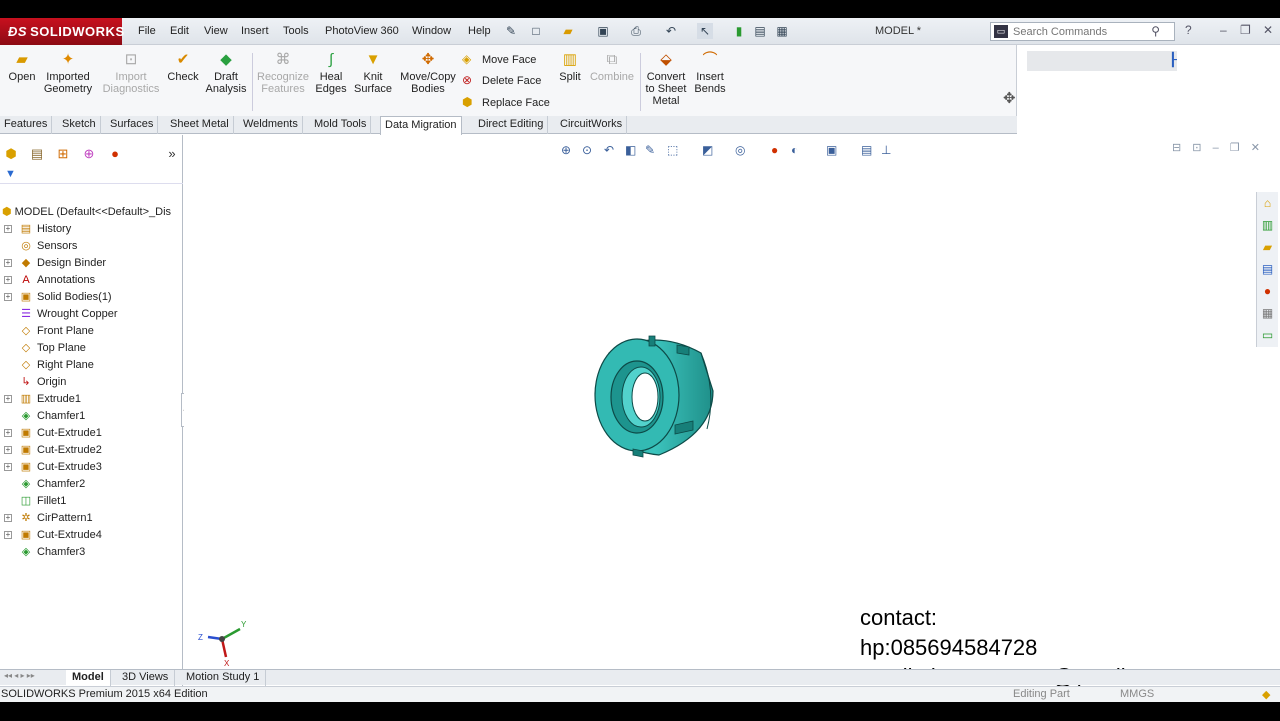 The image size is (1280, 721). Describe the element at coordinates (89, 154) in the screenshot. I see `dimxpert-manager-tab-icon: ⊕` at that location.